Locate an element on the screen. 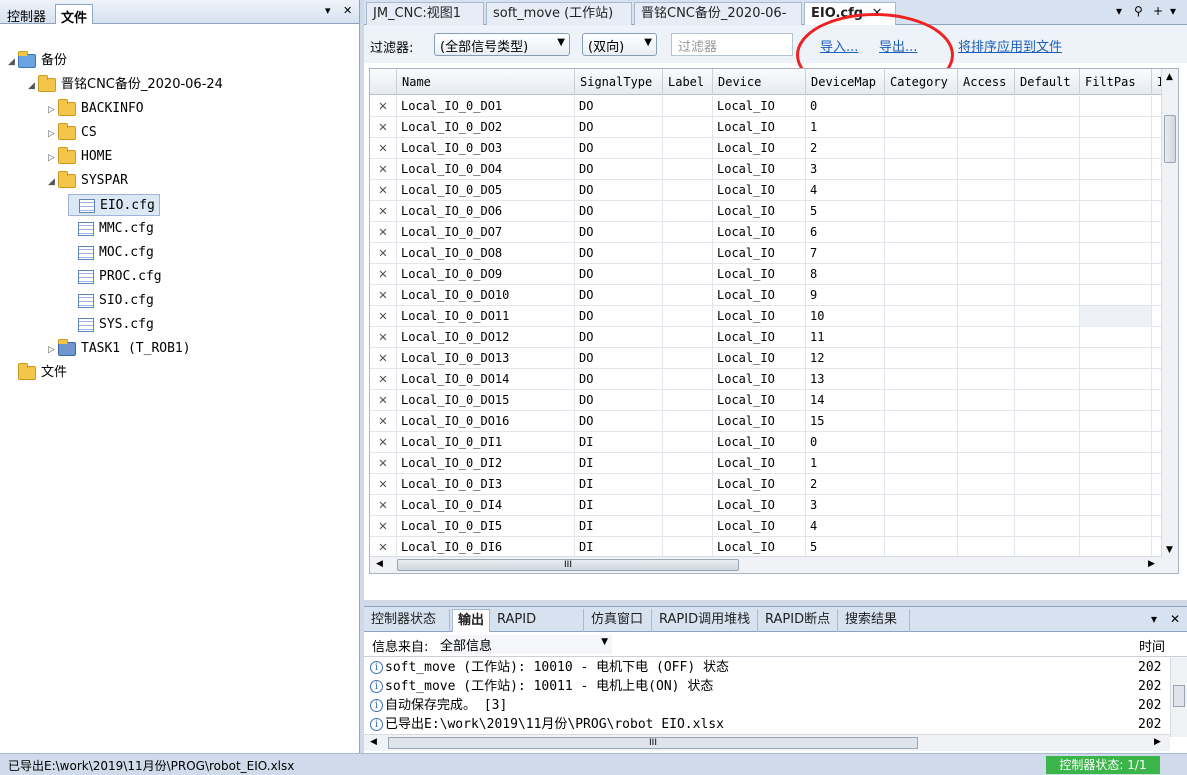  tree-node: MMC.cfg is located at coordinates (111, 229).